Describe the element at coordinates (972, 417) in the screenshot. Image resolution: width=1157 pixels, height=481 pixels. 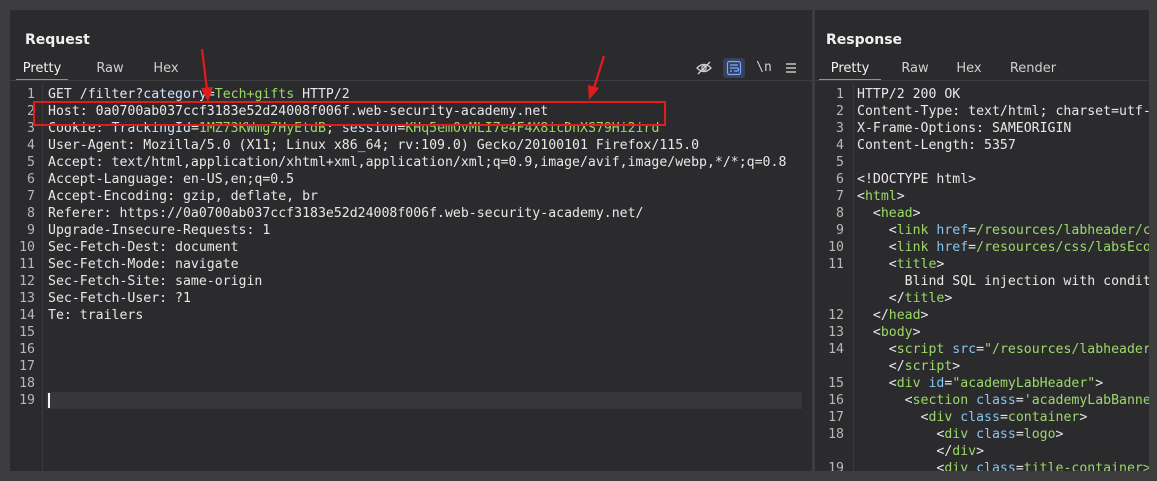
I see `line-text: <div class=container>` at that location.